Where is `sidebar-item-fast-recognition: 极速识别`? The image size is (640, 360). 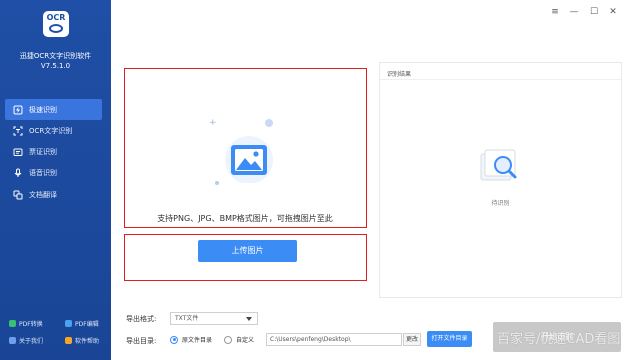 sidebar-item-fast-recognition: 极速识别 is located at coordinates (53, 109).